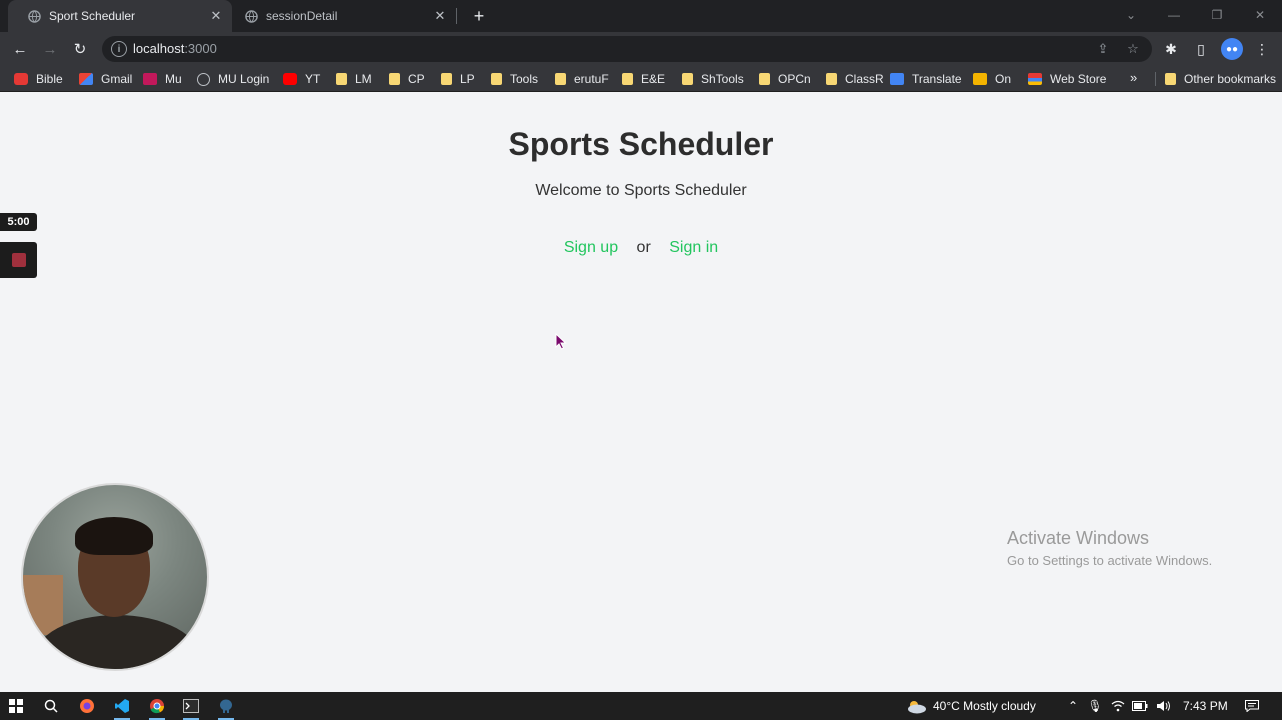  Describe the element at coordinates (1252, 706) in the screenshot. I see `notifications-icon` at that location.